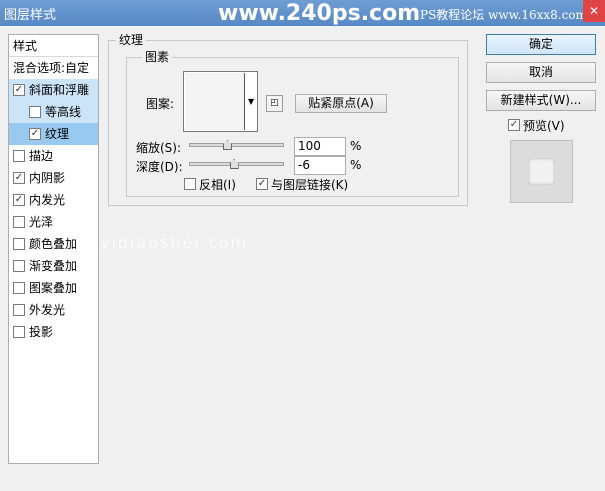  Describe the element at coordinates (544, 126) in the screenshot. I see `preview-label: 预览(V)` at that location.